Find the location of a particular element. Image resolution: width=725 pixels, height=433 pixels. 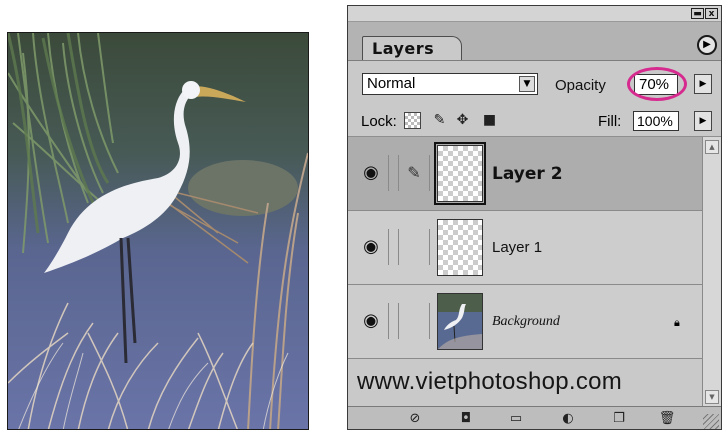

layer-row-background: ◉ Background 🔒︎ is located at coordinates (525, 322).